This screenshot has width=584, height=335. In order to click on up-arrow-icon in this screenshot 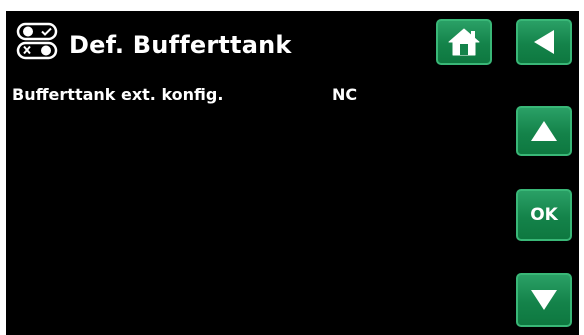, I will do `click(544, 131)`.